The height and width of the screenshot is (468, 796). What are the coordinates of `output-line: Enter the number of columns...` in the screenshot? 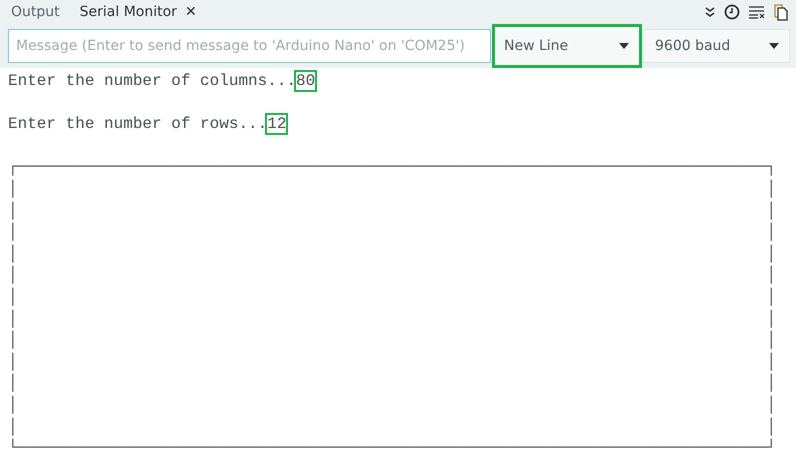 It's located at (152, 81).